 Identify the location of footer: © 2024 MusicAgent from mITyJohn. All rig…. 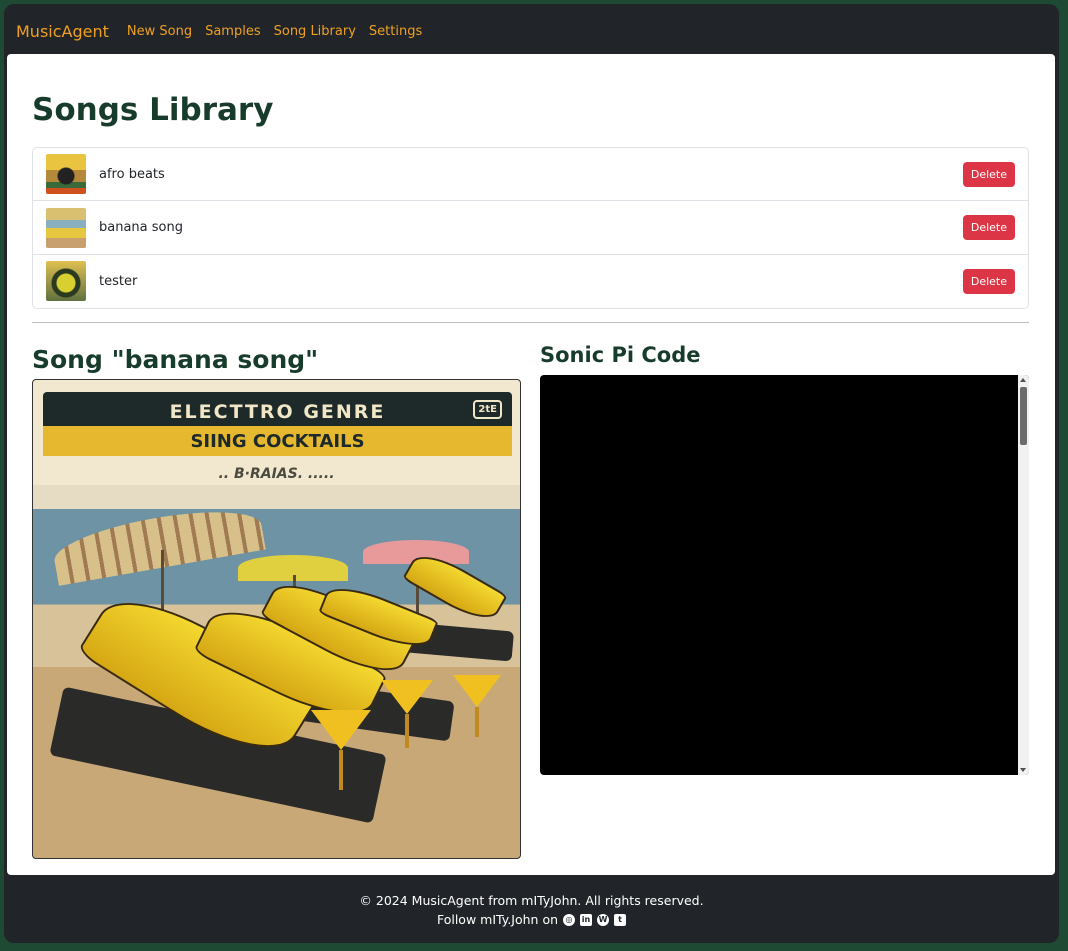
(531, 910).